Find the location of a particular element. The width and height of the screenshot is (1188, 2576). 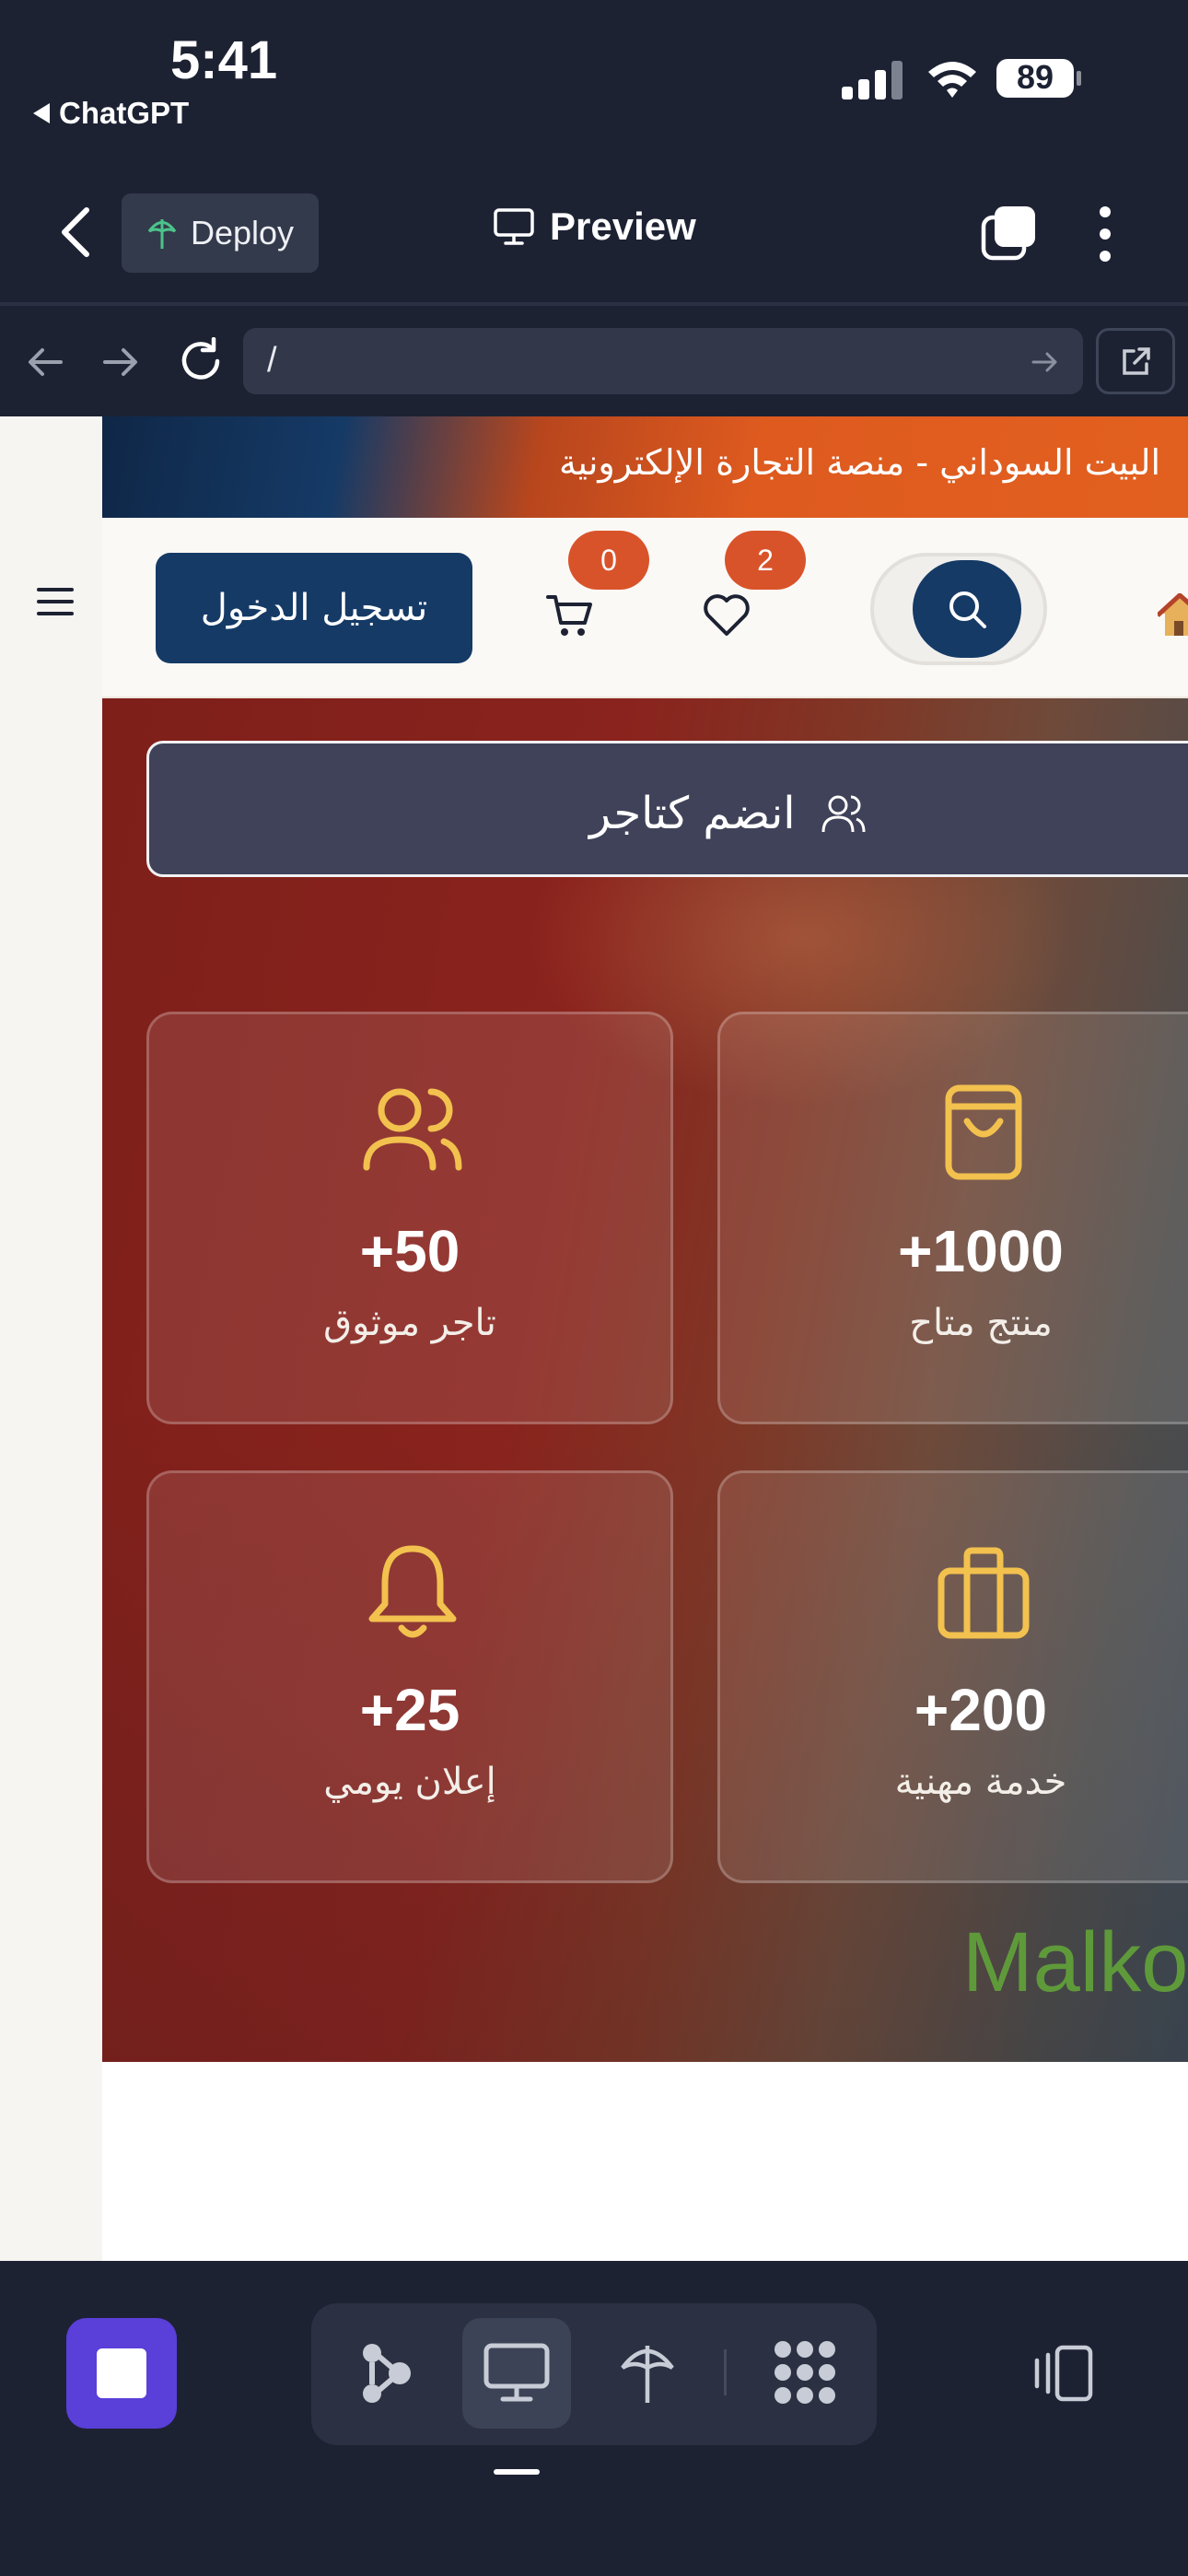

cellular-signal-icon is located at coordinates (872, 80).